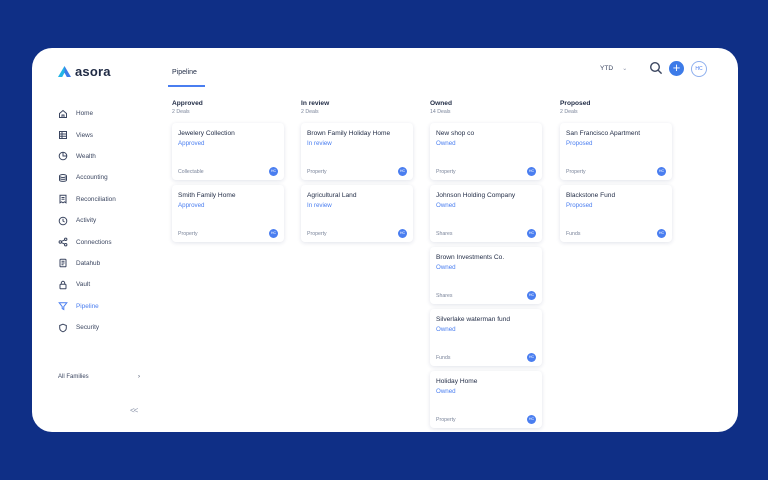  I want to click on chevron-down-icon: ⌄, so click(625, 69).